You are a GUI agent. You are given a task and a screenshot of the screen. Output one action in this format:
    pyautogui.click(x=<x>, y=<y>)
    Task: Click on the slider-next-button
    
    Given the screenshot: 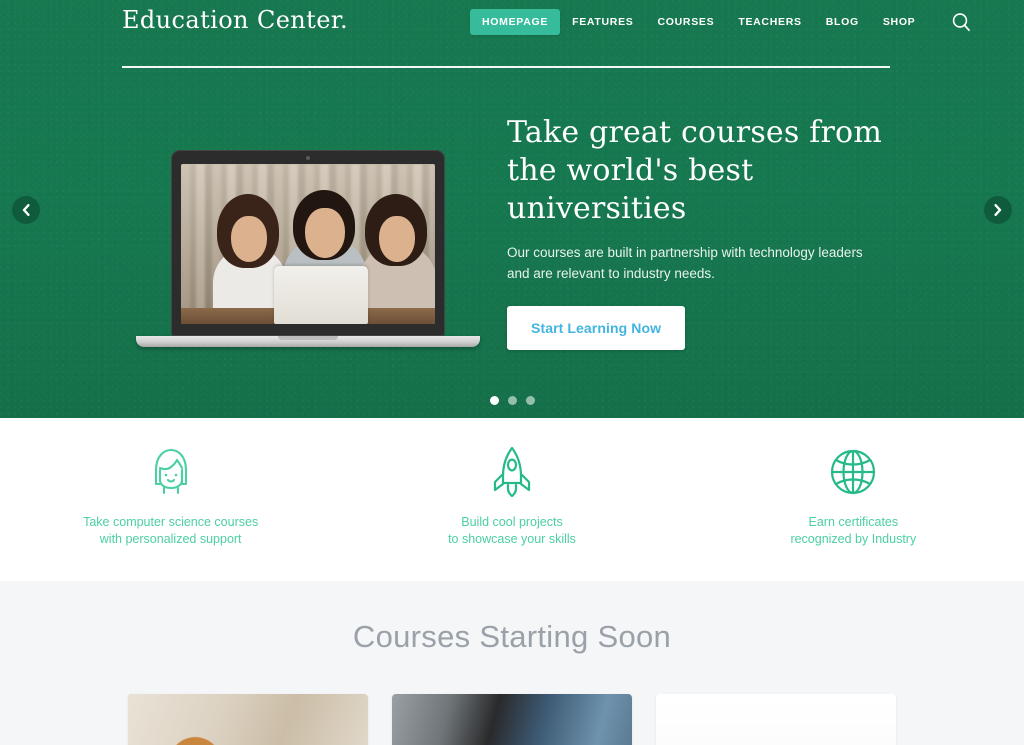 What is the action you would take?
    pyautogui.click(x=998, y=210)
    